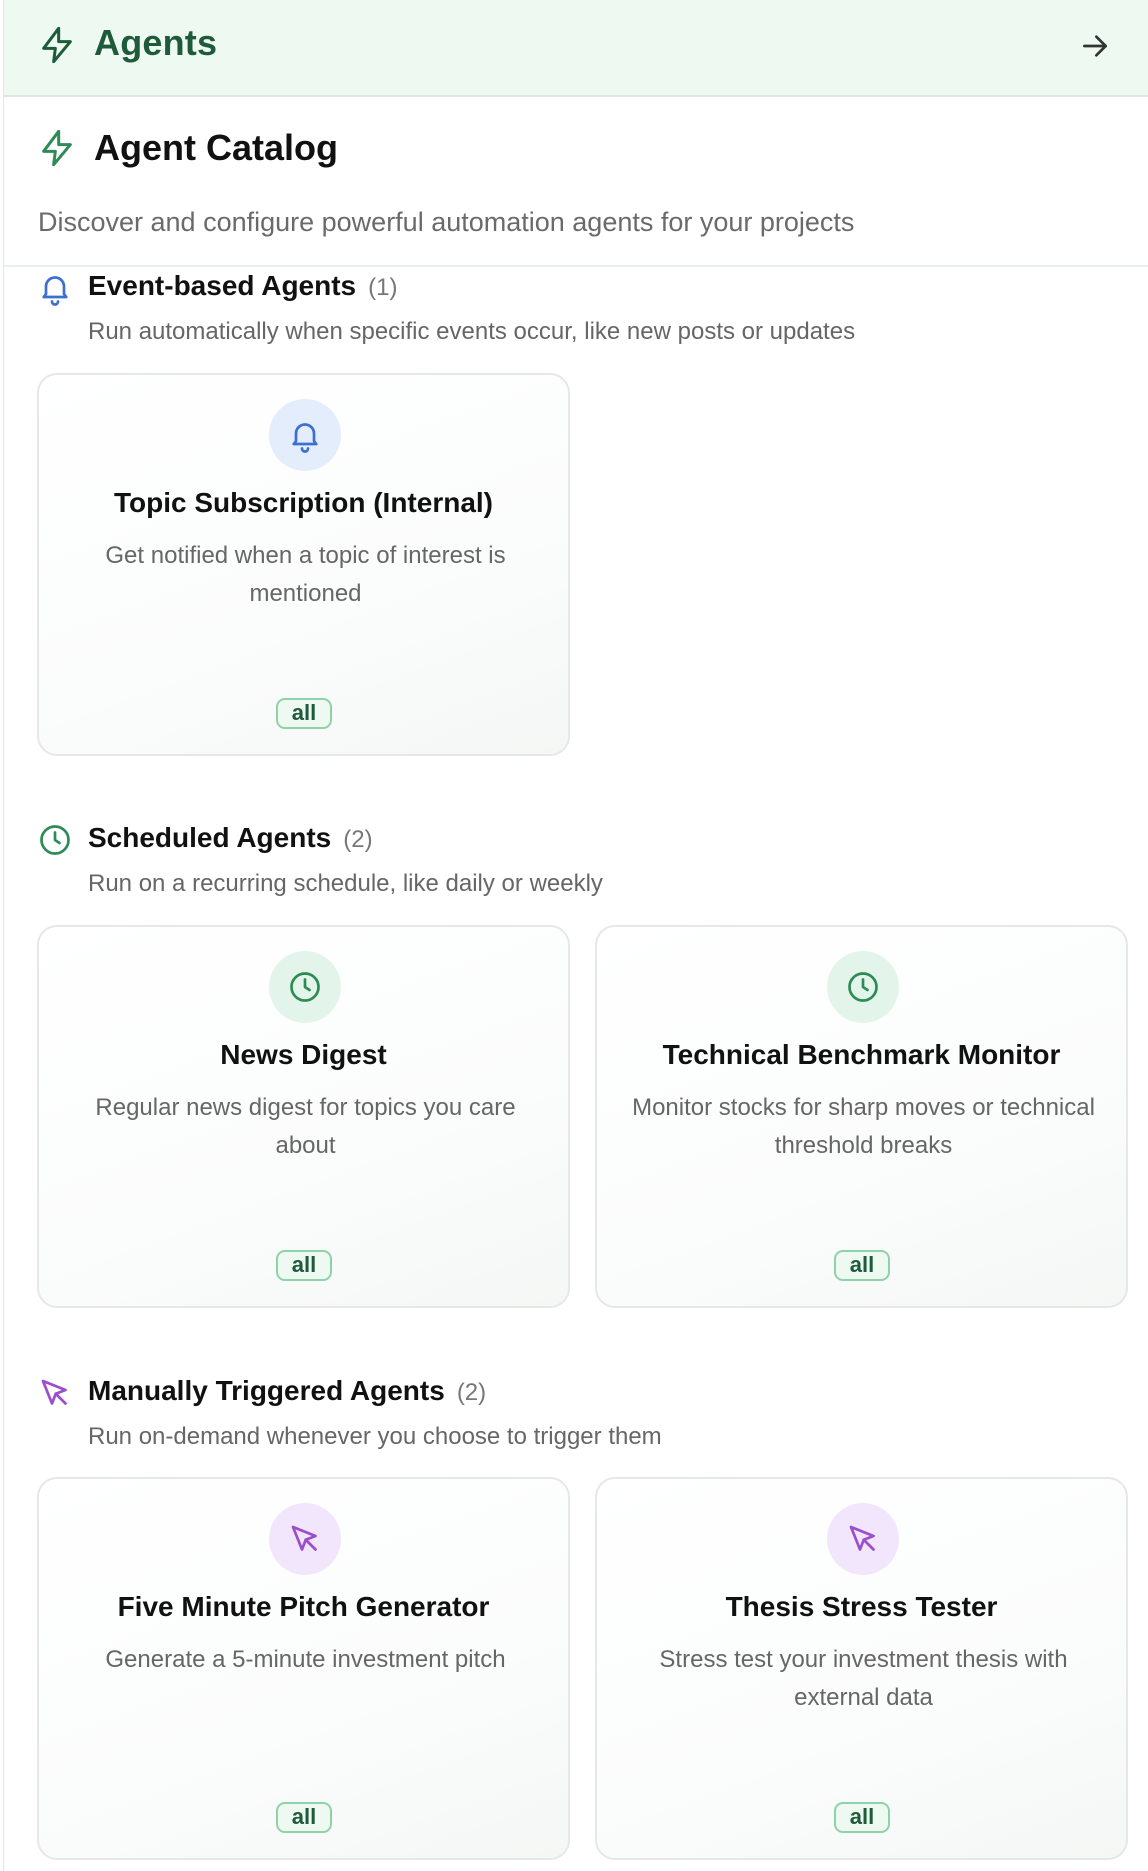  Describe the element at coordinates (303, 1054) in the screenshot. I see `card-title: News Digest` at that location.